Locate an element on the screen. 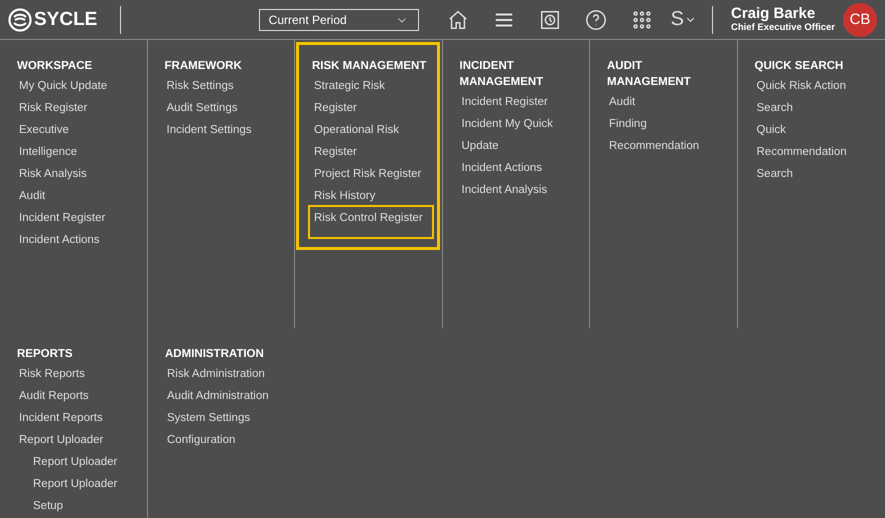 The height and width of the screenshot is (518, 885). section-title: WORKSPACE is located at coordinates (55, 66).